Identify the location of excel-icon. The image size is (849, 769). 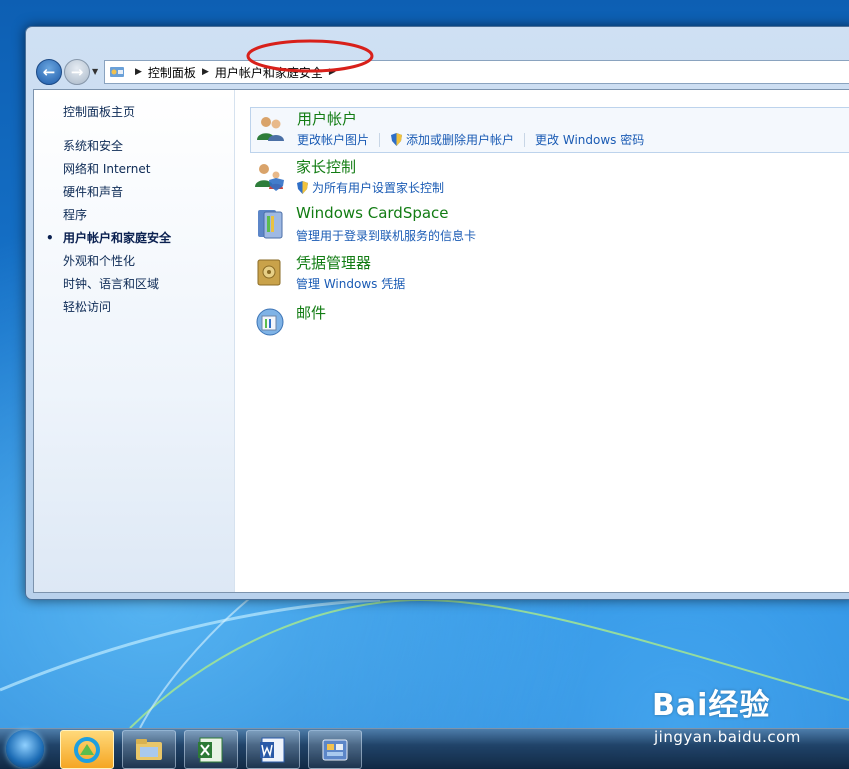
(210, 749).